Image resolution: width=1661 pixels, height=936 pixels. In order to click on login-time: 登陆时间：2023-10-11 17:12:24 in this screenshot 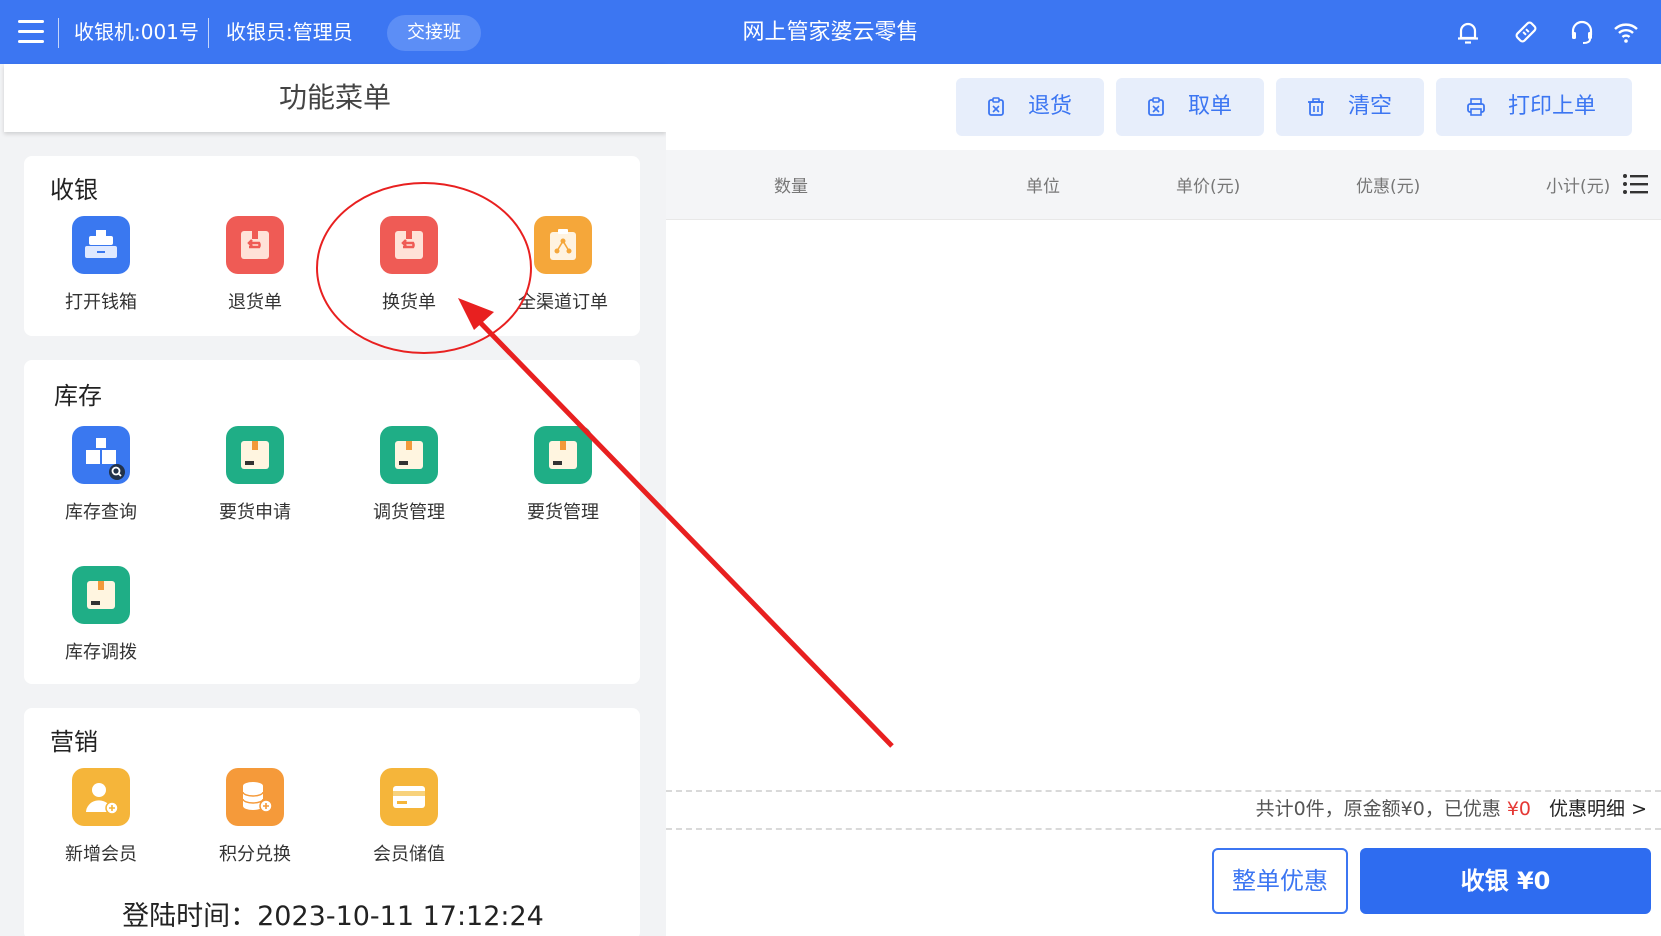, I will do `click(333, 916)`.